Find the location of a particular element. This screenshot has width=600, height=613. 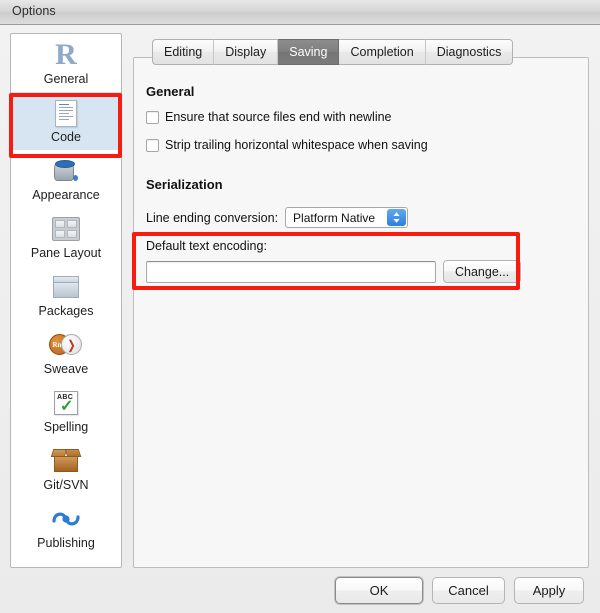

ok-button: OK is located at coordinates (379, 590).